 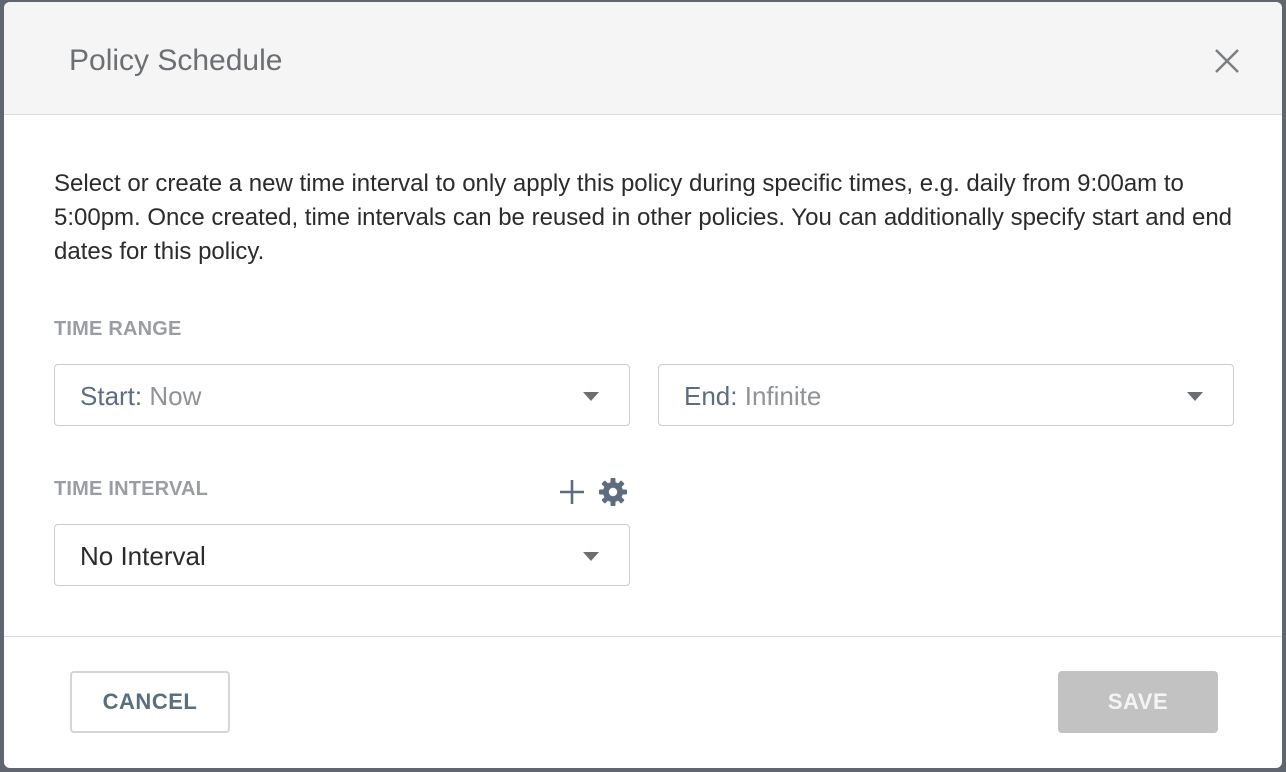 What do you see at coordinates (643, 58) in the screenshot?
I see `dialog-header: Policy Schedule` at bounding box center [643, 58].